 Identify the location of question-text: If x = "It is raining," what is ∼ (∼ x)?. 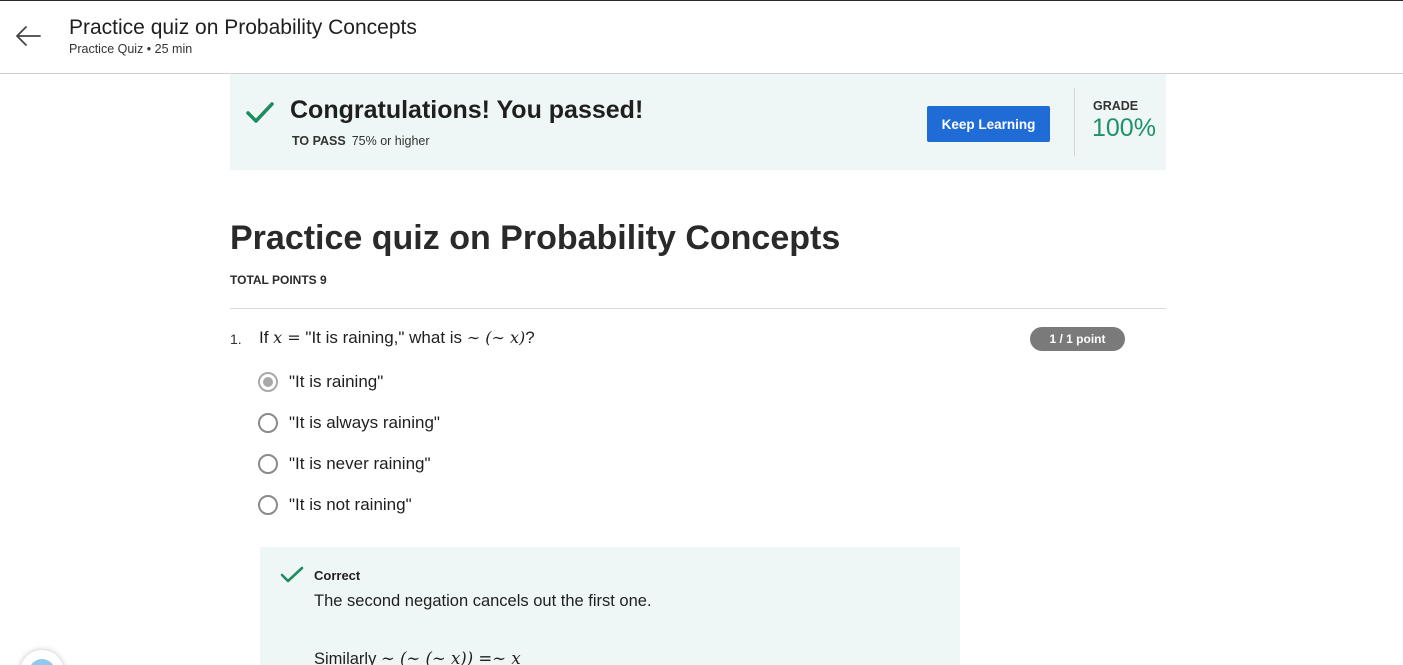
(397, 338).